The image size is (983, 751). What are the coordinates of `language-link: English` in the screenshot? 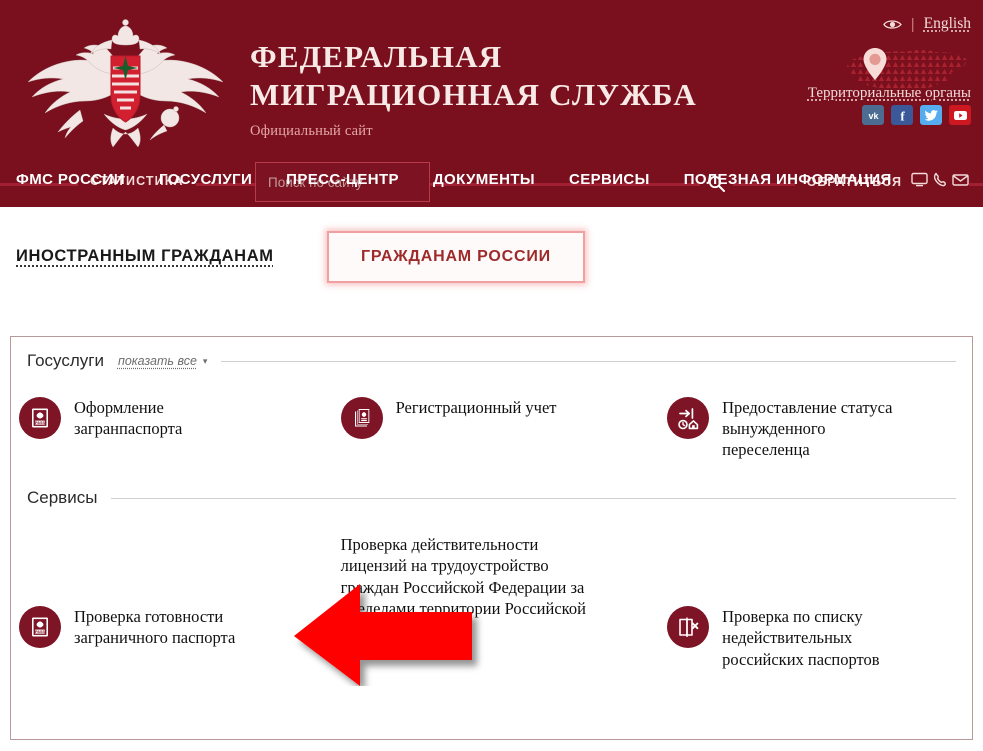 It's located at (947, 24).